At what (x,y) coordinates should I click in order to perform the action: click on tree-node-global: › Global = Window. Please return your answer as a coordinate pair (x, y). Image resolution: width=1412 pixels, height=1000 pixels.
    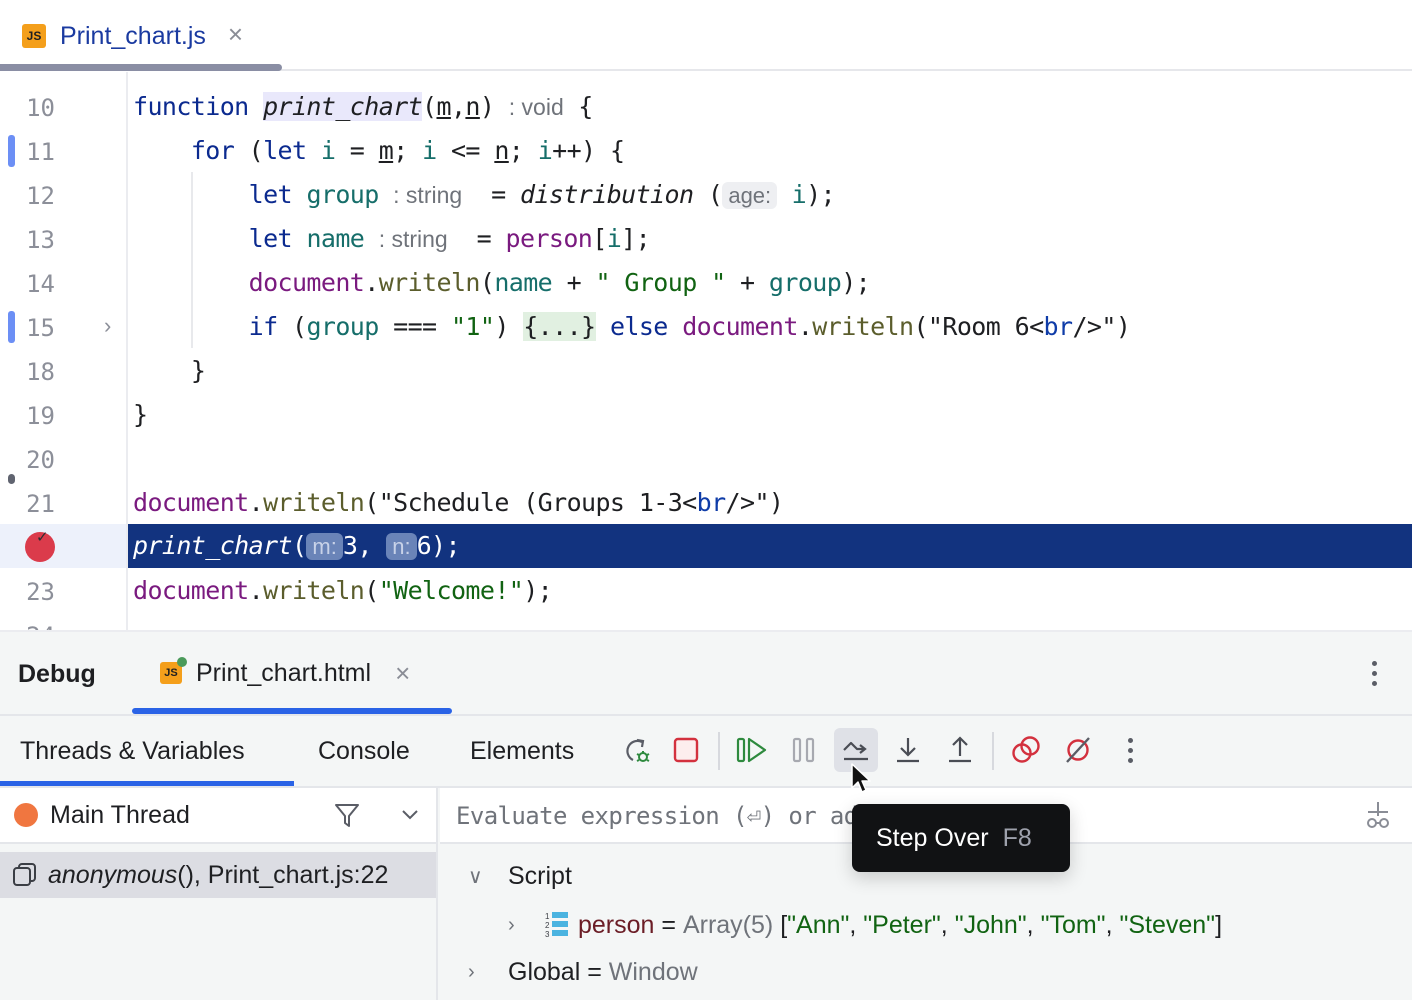
    Looking at the image, I should click on (583, 972).